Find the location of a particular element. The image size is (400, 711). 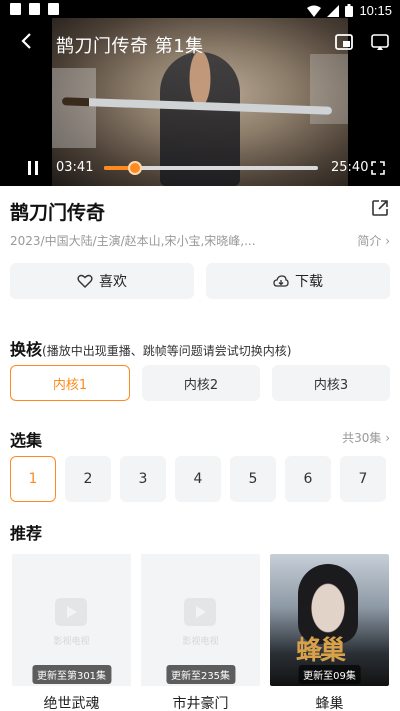

player-top-bar: 鹊刀门传奇 第1集 is located at coordinates (200, 42).